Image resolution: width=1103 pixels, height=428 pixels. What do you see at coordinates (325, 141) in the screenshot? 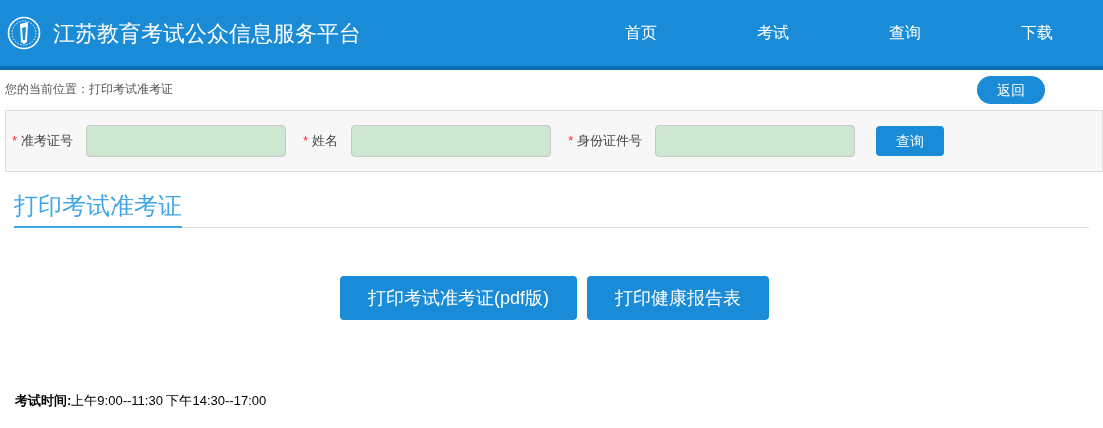
I see `field-label: 姓名` at bounding box center [325, 141].